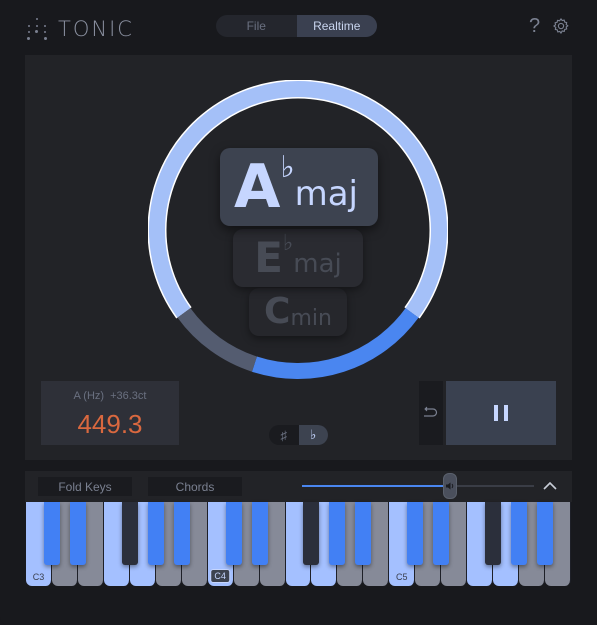 This screenshot has height=625, width=597. Describe the element at coordinates (257, 187) in the screenshot. I see `chord-root: A` at that location.